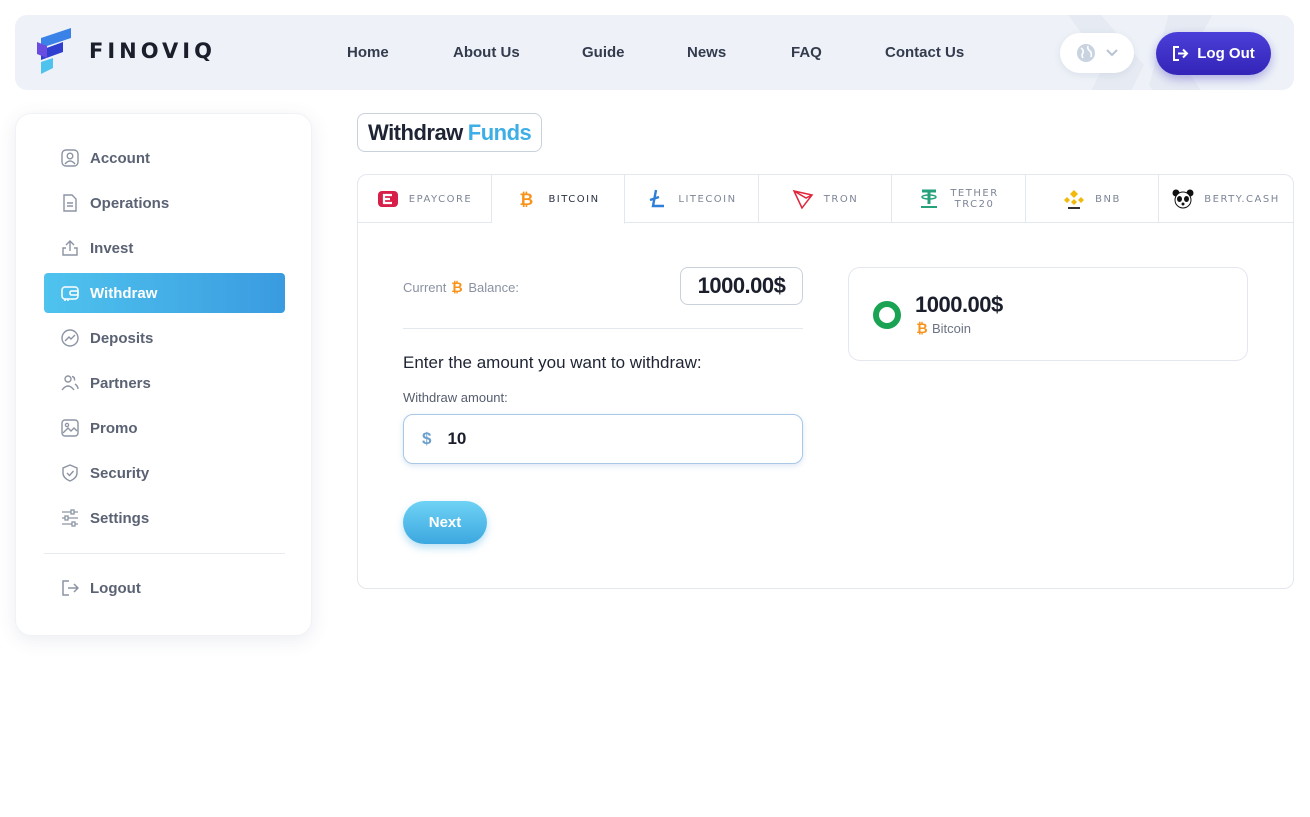  Describe the element at coordinates (70, 203) in the screenshot. I see `document-icon` at that location.